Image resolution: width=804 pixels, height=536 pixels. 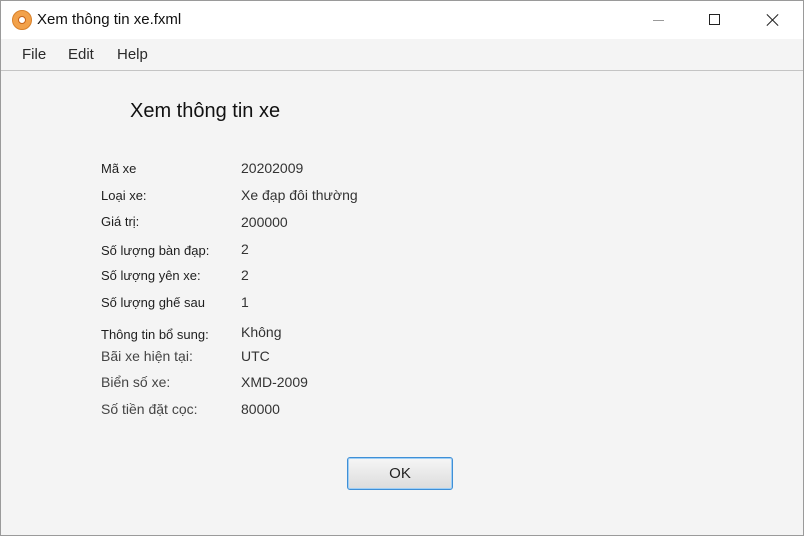 I want to click on label-ma-xe: Mã xe, so click(x=119, y=168).